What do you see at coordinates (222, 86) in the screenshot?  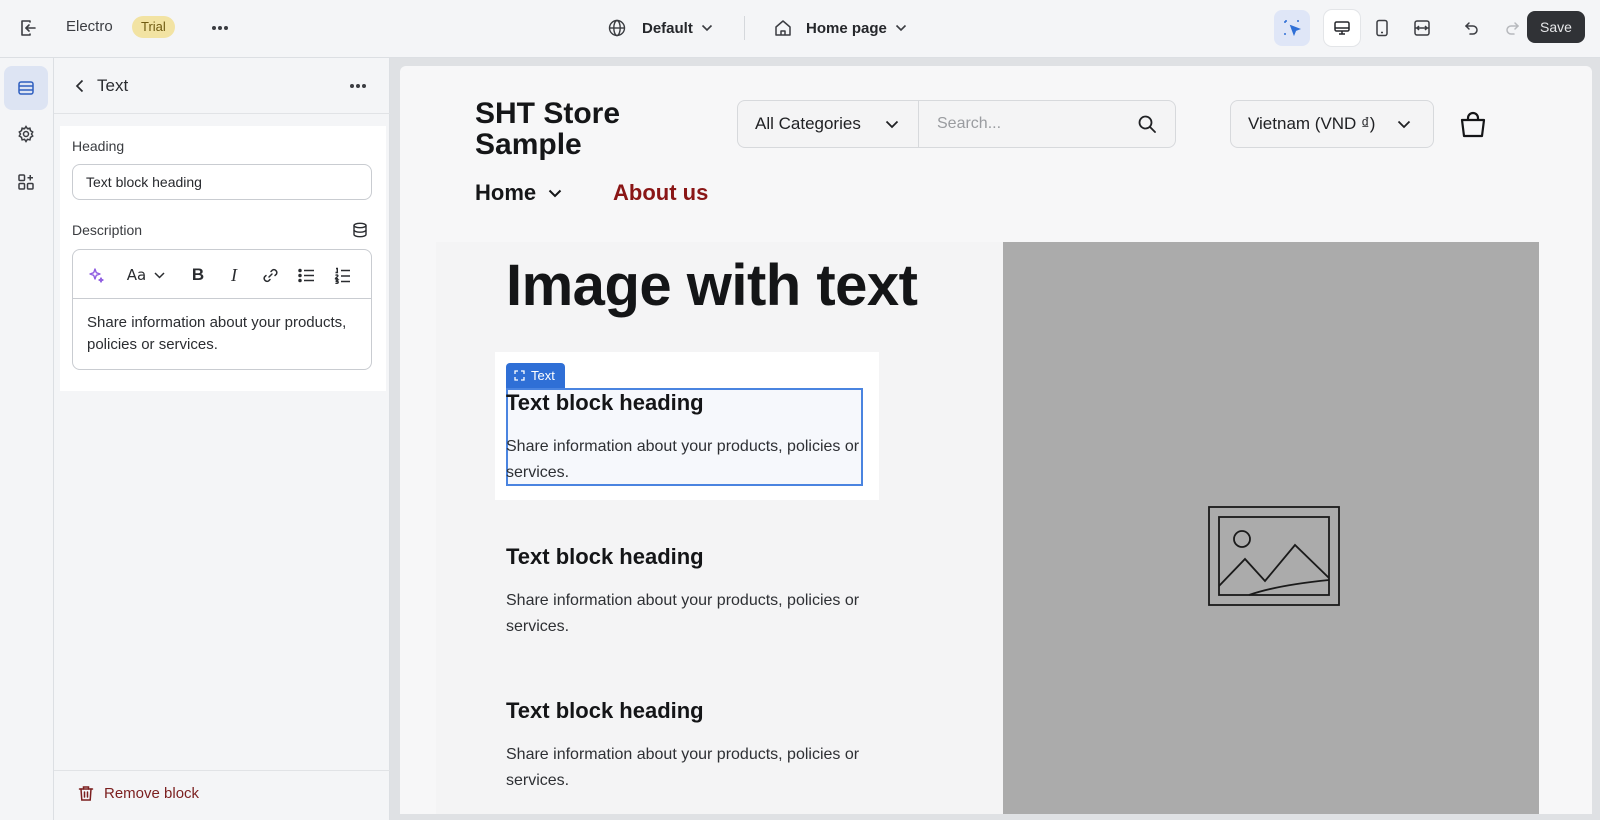 I see `panel-header: Text` at bounding box center [222, 86].